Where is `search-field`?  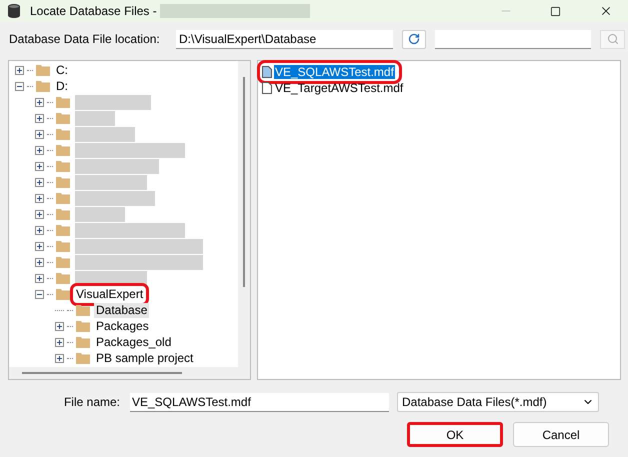
search-field is located at coordinates (513, 39).